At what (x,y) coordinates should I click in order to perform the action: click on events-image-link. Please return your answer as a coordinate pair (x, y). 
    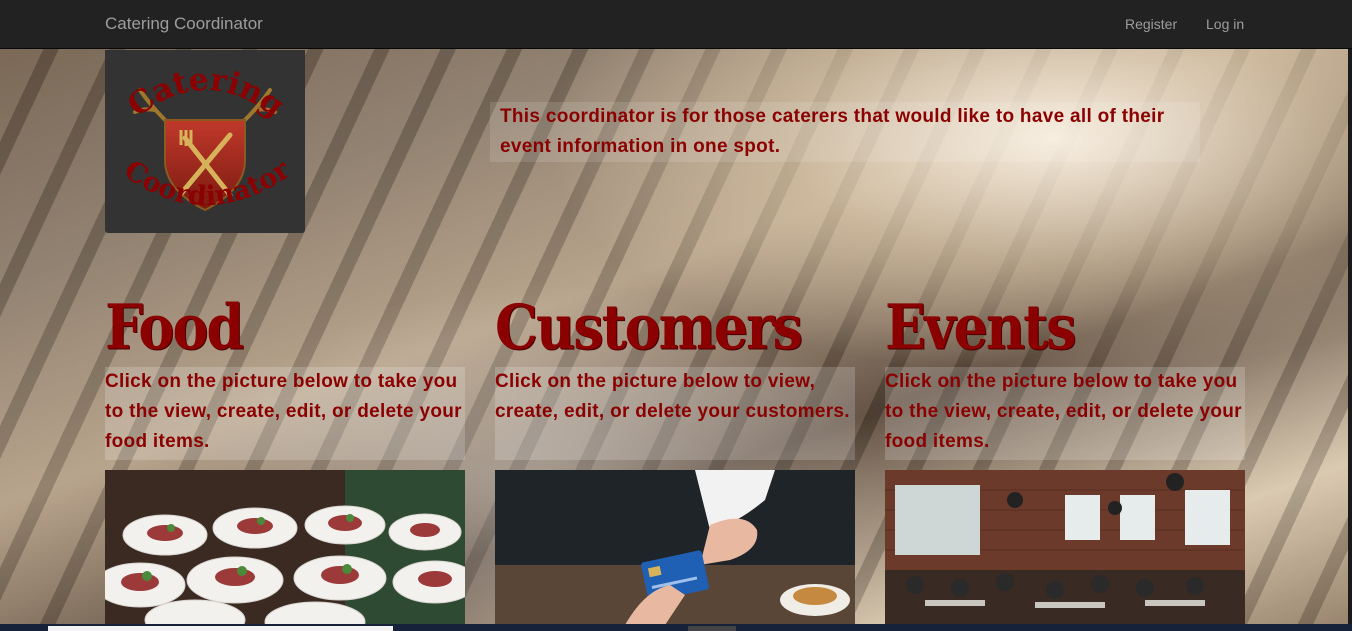
    Looking at the image, I should click on (1065, 547).